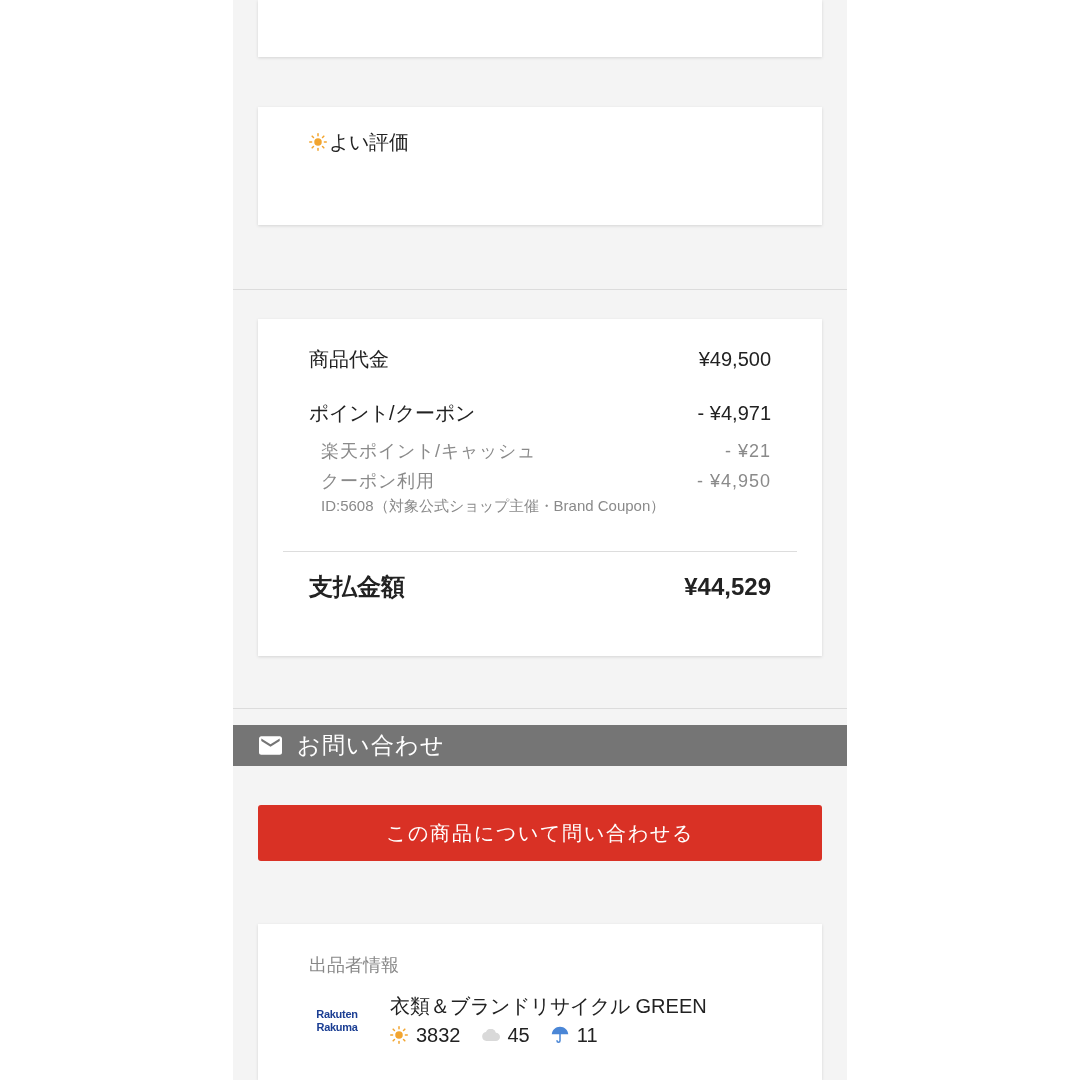  Describe the element at coordinates (378, 481) in the screenshot. I see `price-label: クーポン利用` at that location.